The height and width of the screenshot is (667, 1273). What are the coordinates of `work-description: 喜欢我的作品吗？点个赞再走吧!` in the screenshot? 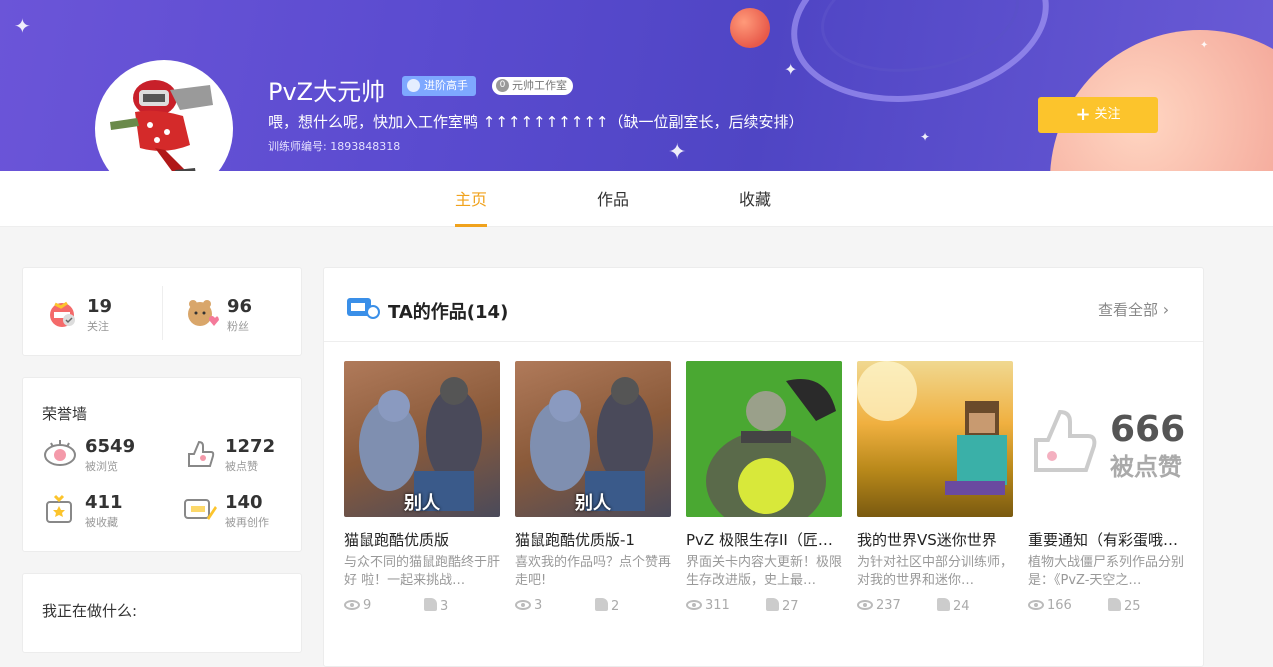 It's located at (593, 571).